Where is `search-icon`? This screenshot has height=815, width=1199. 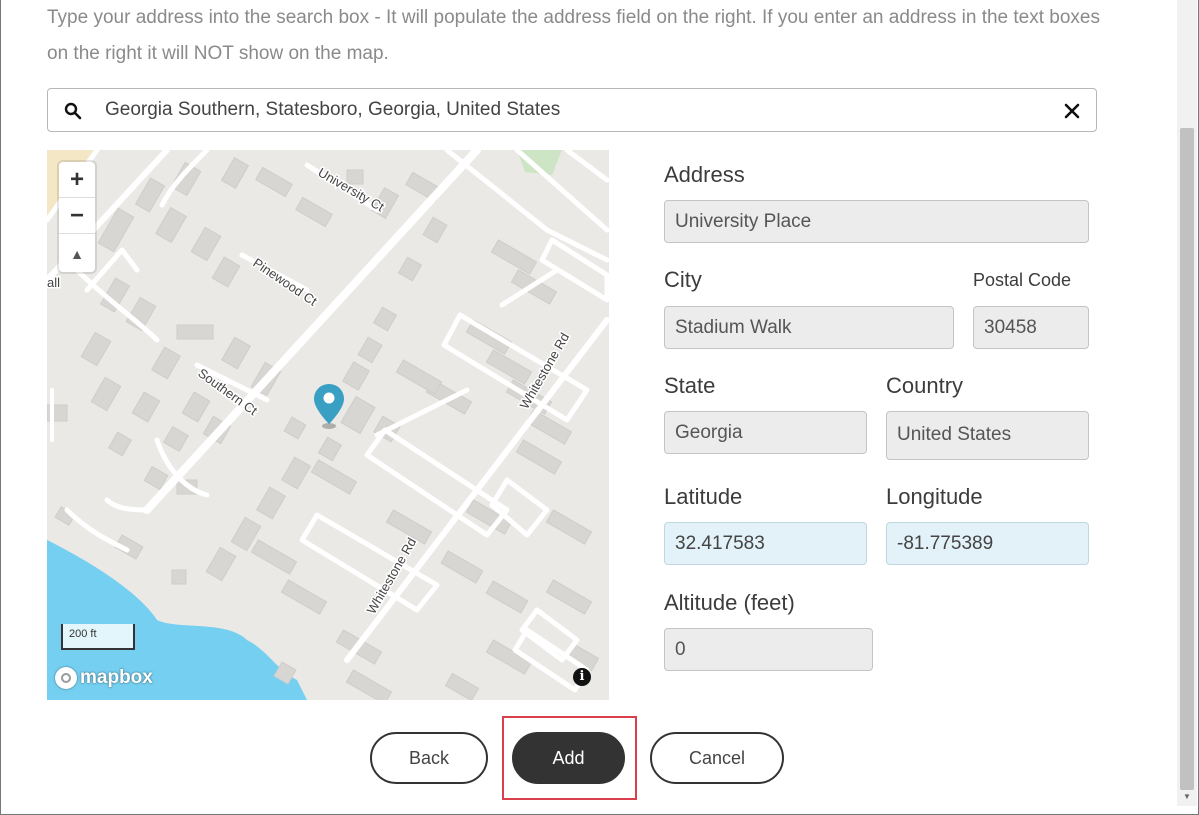
search-icon is located at coordinates (73, 111).